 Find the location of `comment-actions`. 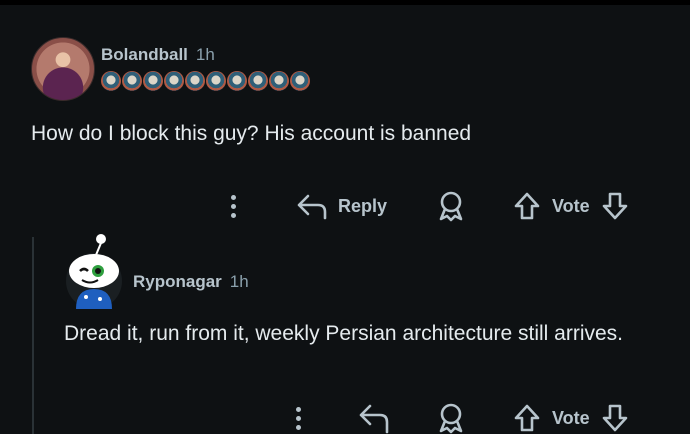

comment-actions is located at coordinates (233, 206).